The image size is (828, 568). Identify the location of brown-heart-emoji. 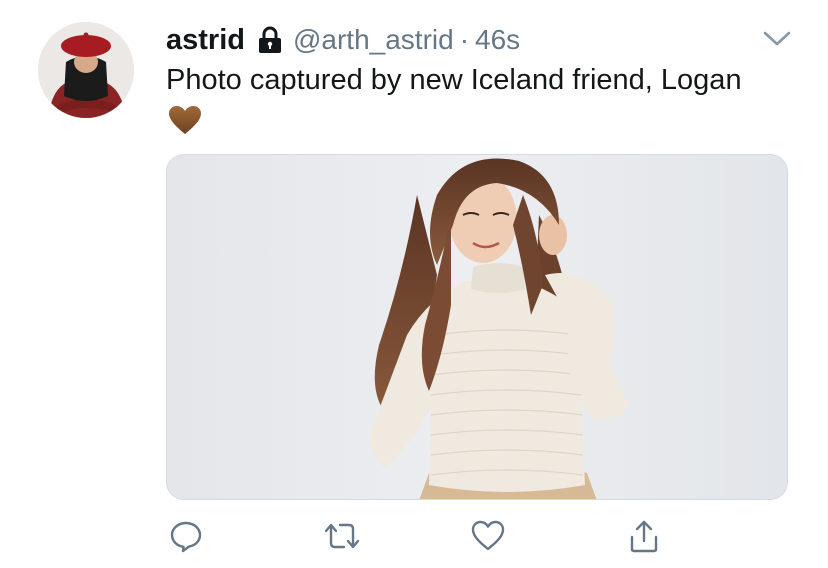
(185, 126).